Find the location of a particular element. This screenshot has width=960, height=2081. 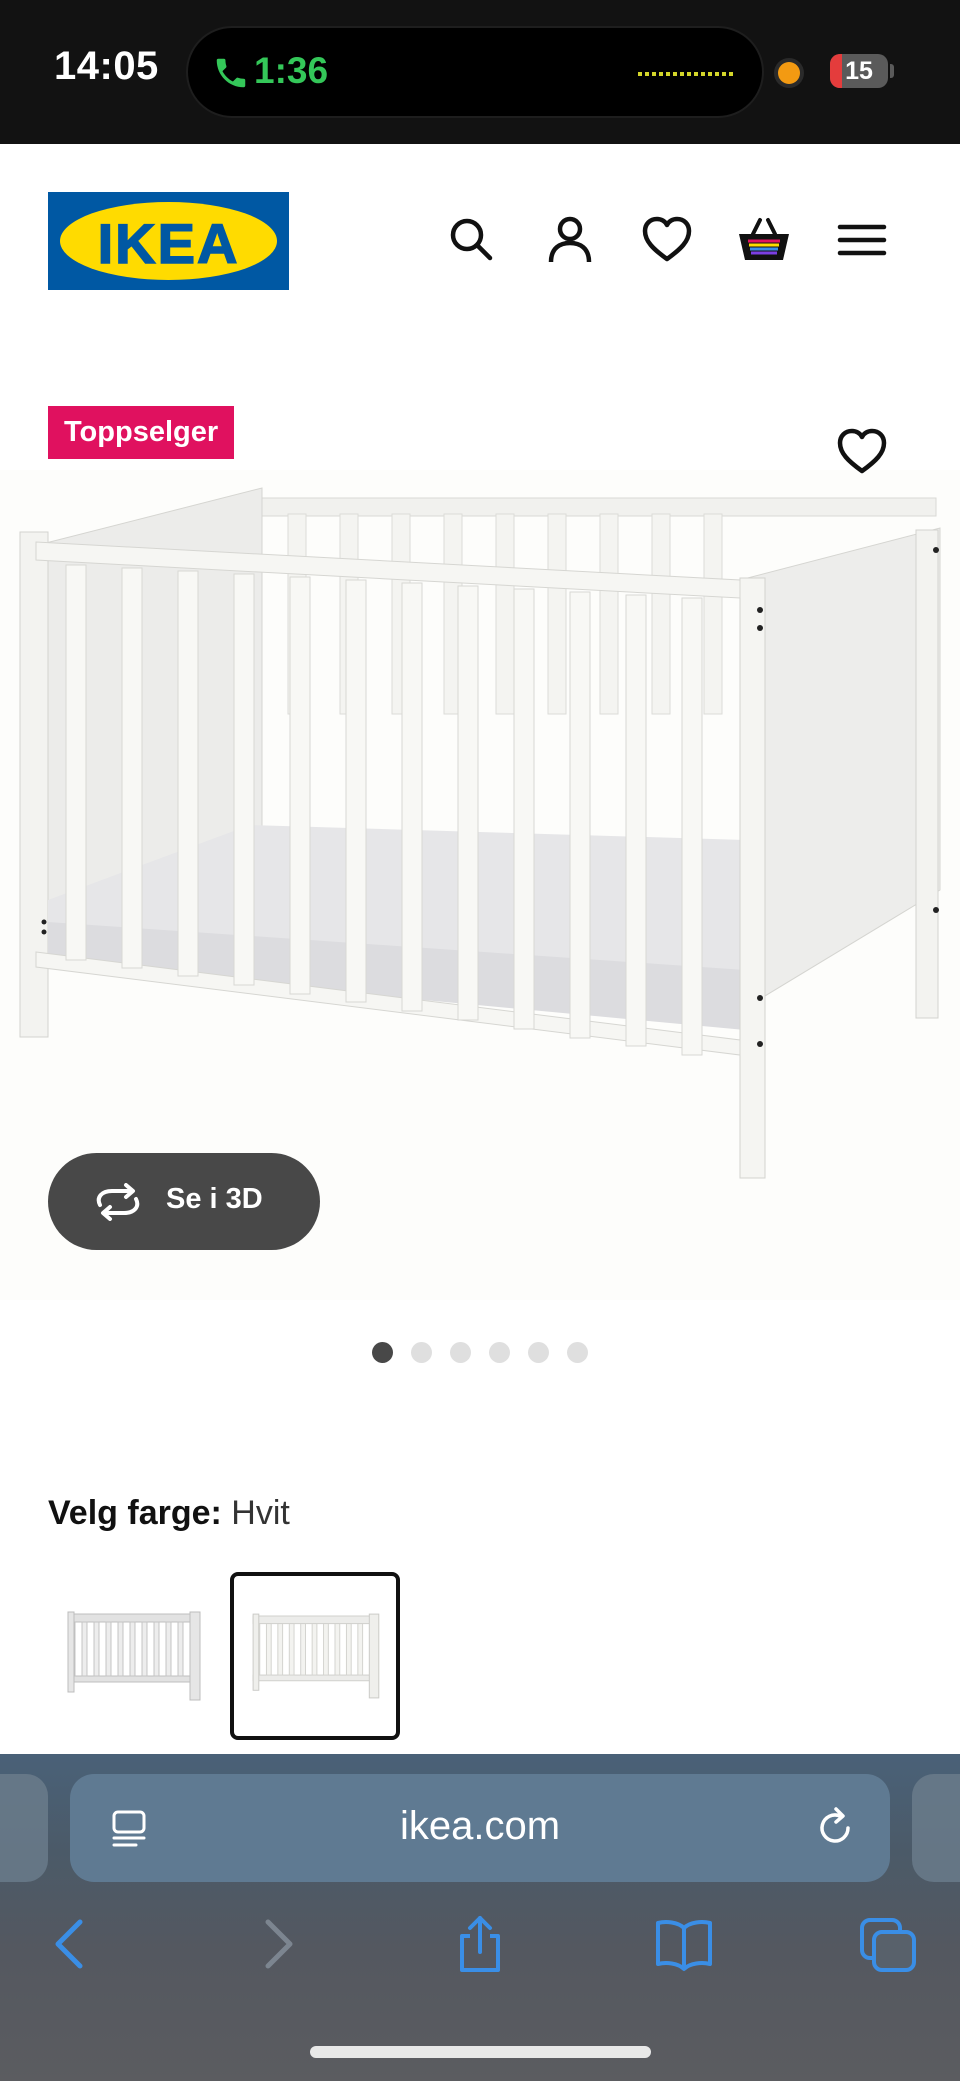

mic-indicator is located at coordinates (789, 73).